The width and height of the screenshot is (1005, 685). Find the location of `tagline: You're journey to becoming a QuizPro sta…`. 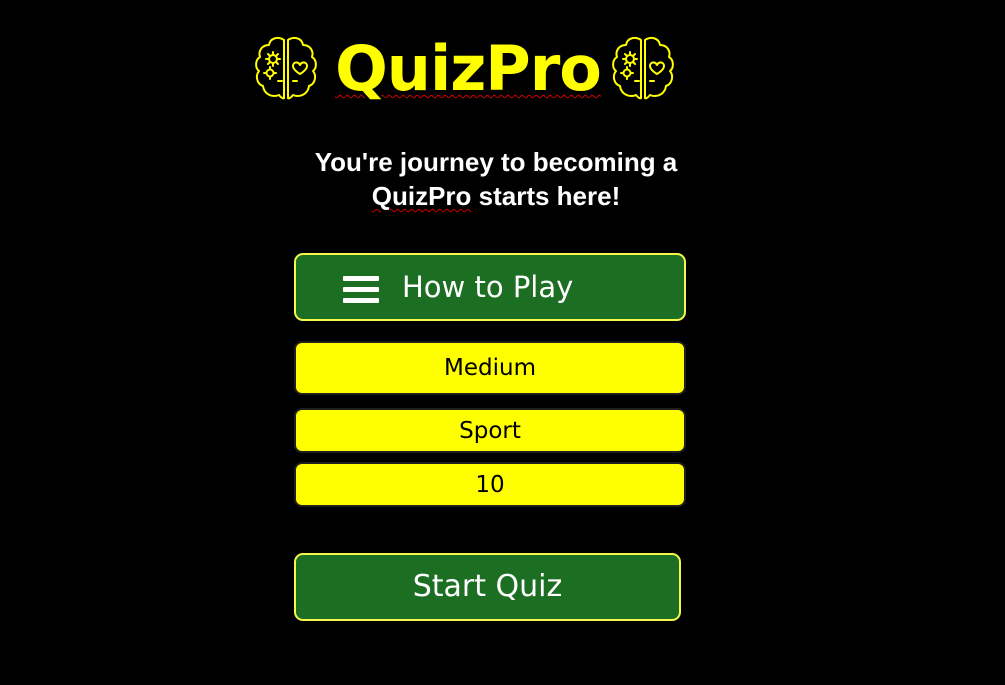

tagline: You're journey to becoming a QuizPro sta… is located at coordinates (496, 179).